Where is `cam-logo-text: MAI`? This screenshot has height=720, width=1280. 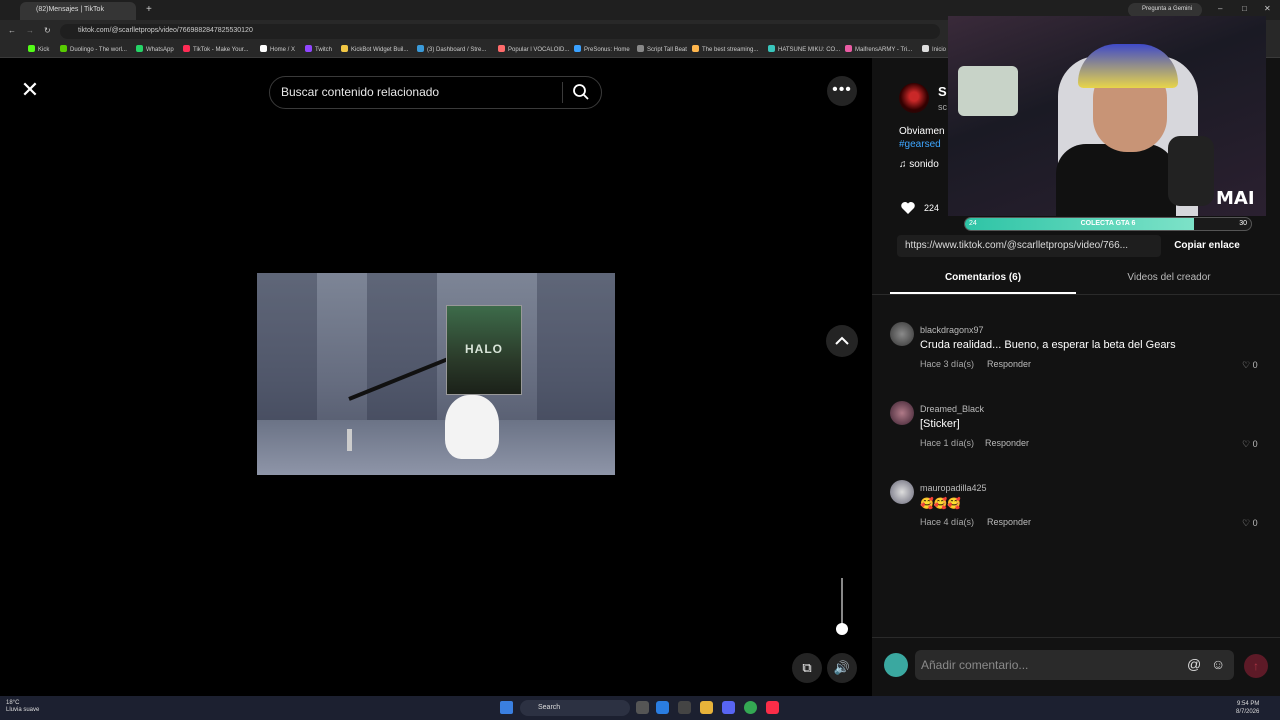 cam-logo-text: MAI is located at coordinates (1235, 198).